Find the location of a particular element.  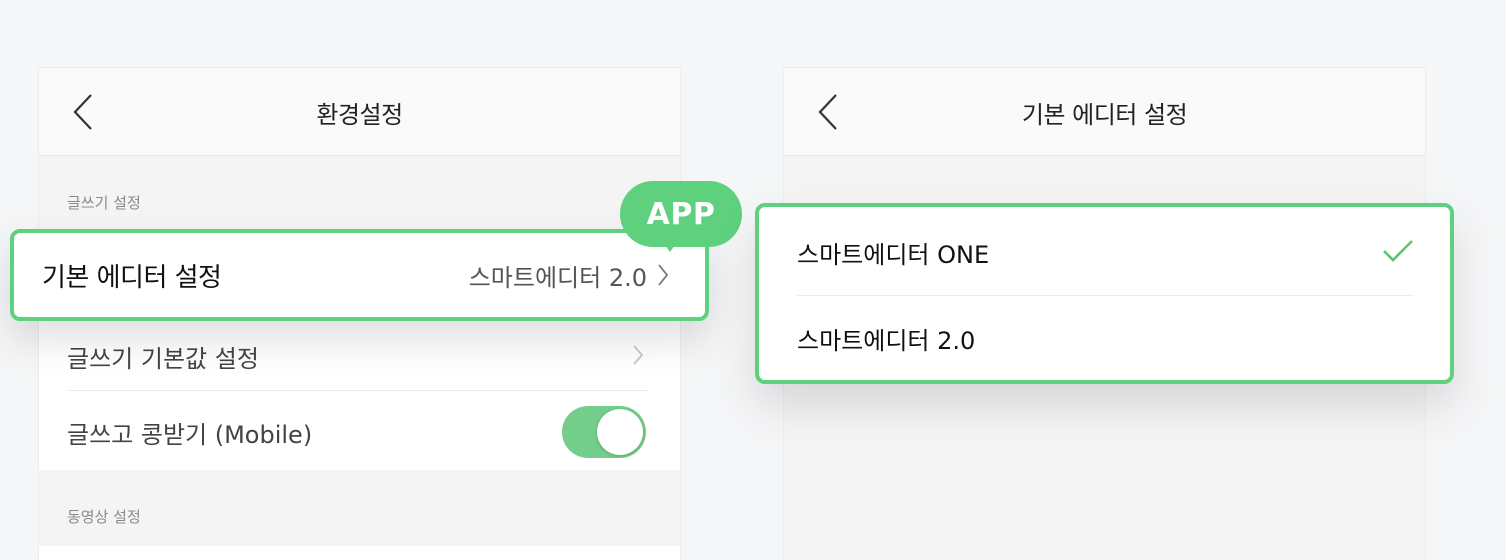

option-label: 스마트에디터 2.0 is located at coordinates (886, 340).